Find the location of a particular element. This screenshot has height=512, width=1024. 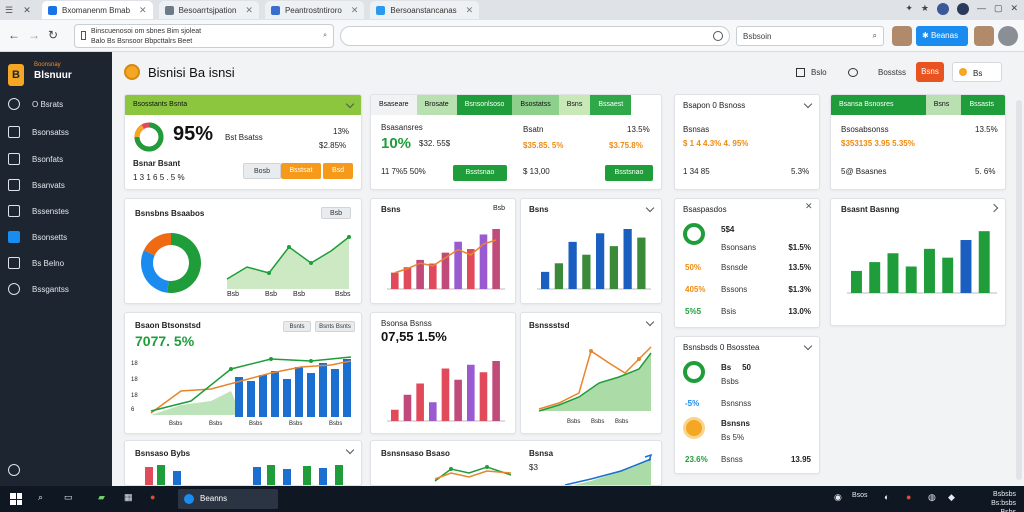

user-icon: ✱ is located at coordinates (926, 35).